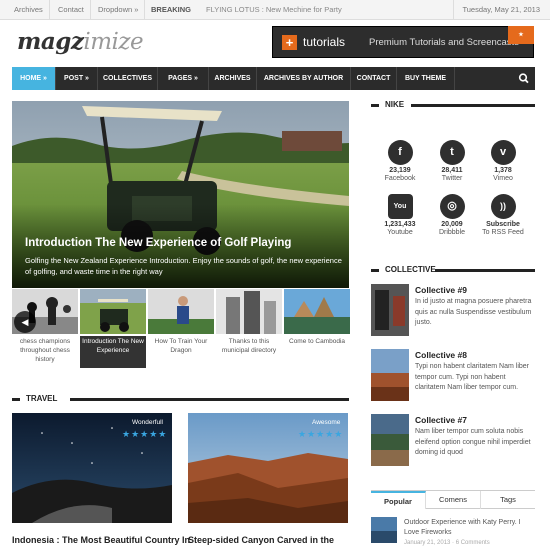 The height and width of the screenshot is (550, 550). I want to click on social-count: 28,411, so click(452, 170).